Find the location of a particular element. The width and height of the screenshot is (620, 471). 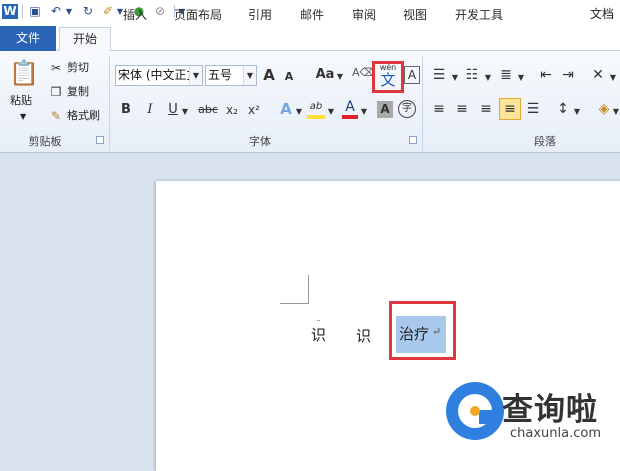

cut-button: 剪切 is located at coordinates (85, 68).